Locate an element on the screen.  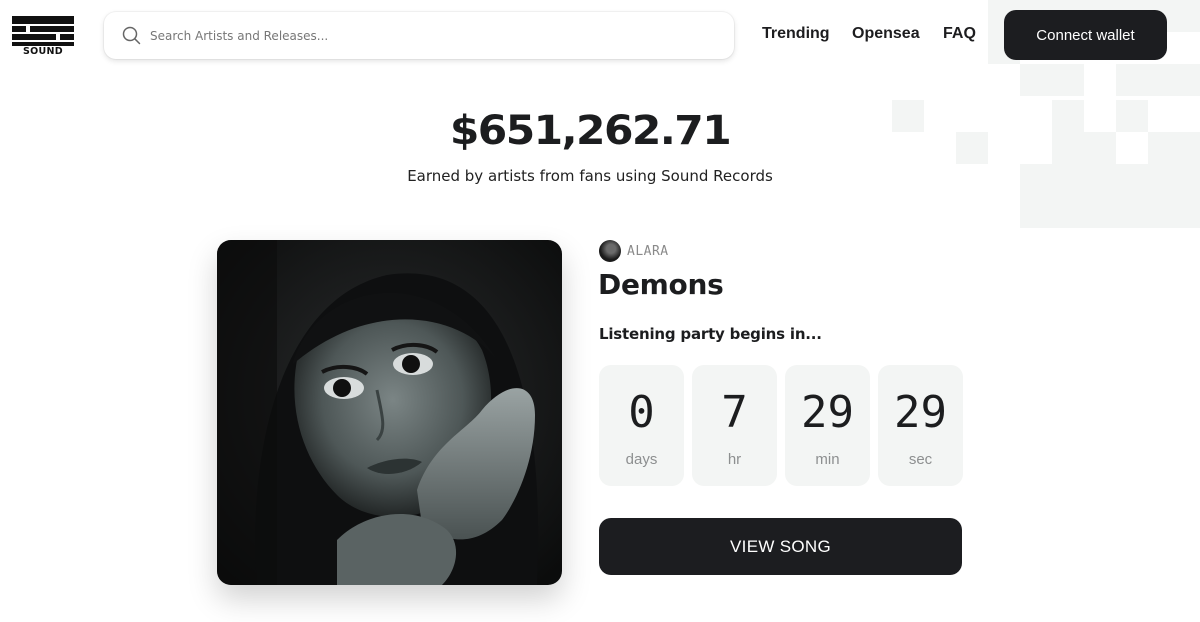
countdown-timer: 0 days 7 hr 29 min 29 sec is located at coordinates (781, 425).